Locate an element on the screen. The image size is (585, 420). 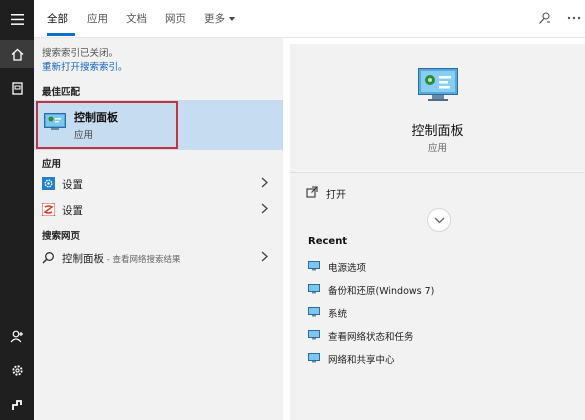
list-item-web-search: 控制面板 - 查看网络搜索结果 is located at coordinates (158, 258).